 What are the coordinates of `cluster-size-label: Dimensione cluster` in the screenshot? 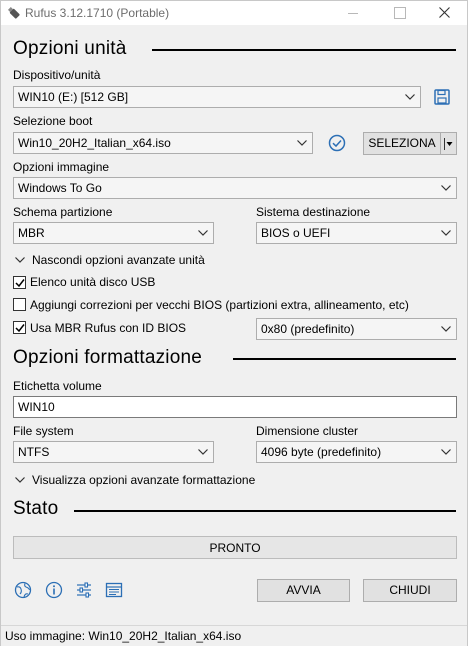 It's located at (307, 431).